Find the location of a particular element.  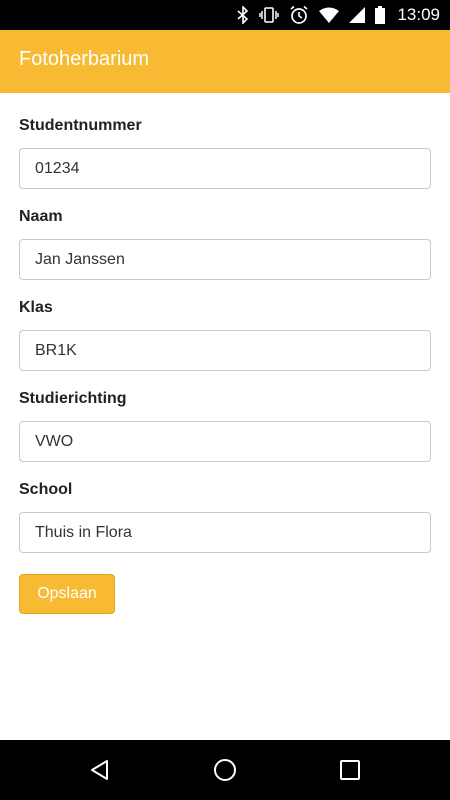

school-label: School is located at coordinates (46, 489).